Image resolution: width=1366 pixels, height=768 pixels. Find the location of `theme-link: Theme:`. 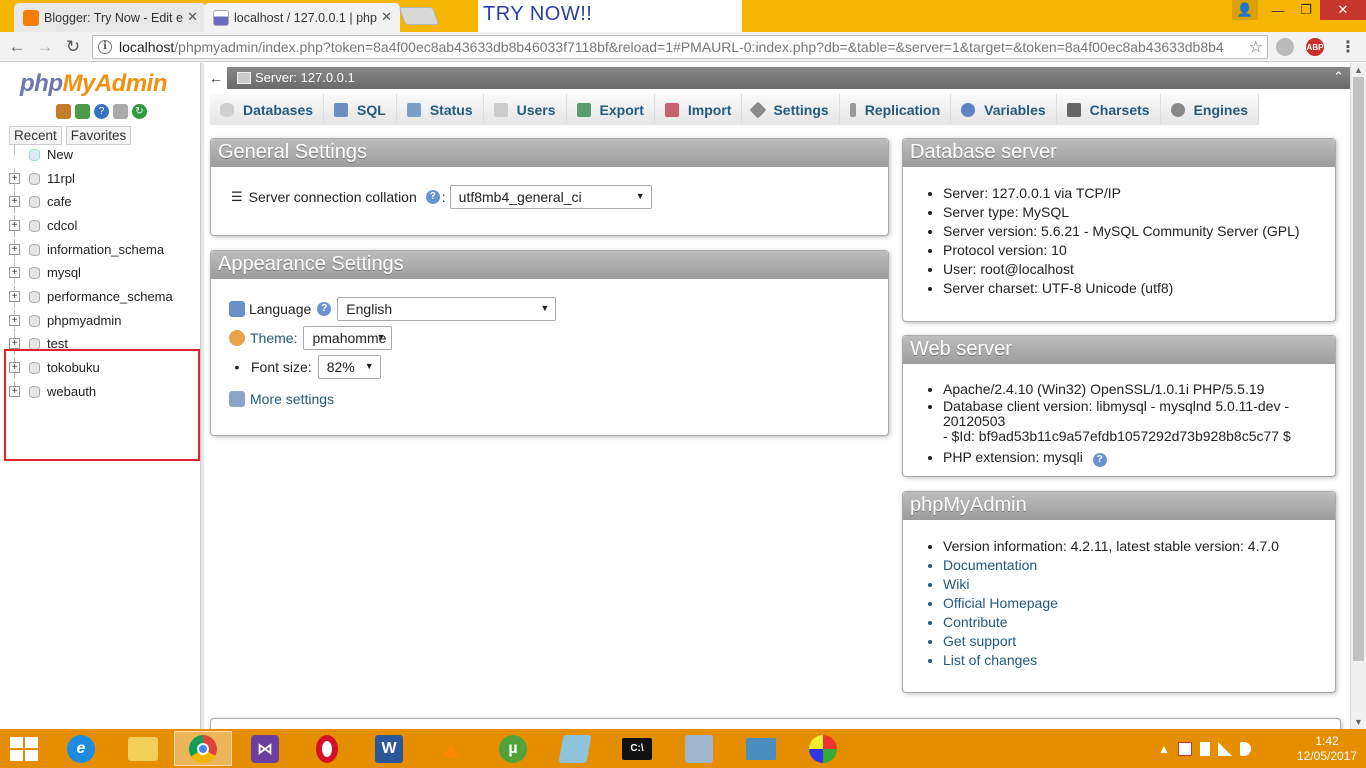

theme-link: Theme: is located at coordinates (273, 338).